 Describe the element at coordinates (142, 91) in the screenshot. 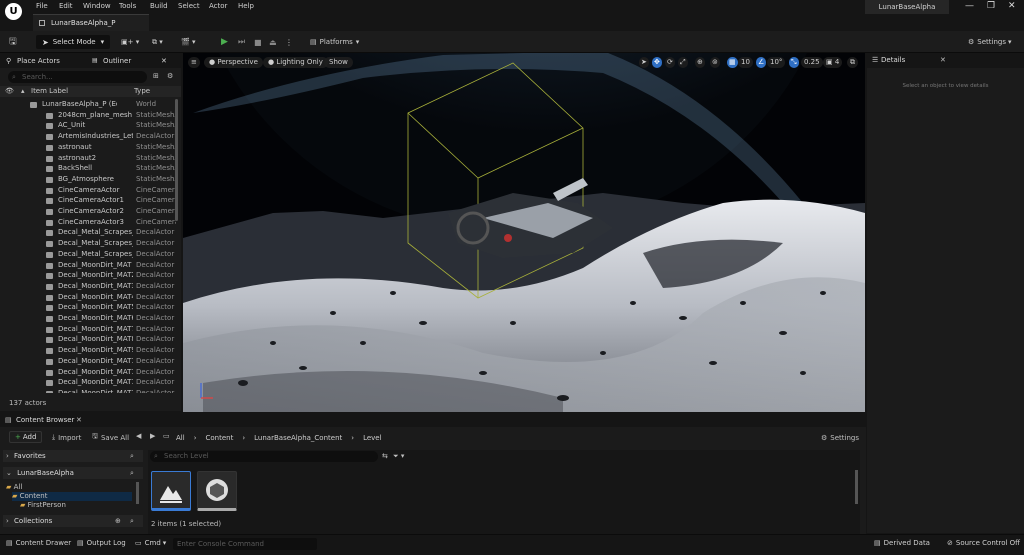

I see `column-type: Type` at that location.